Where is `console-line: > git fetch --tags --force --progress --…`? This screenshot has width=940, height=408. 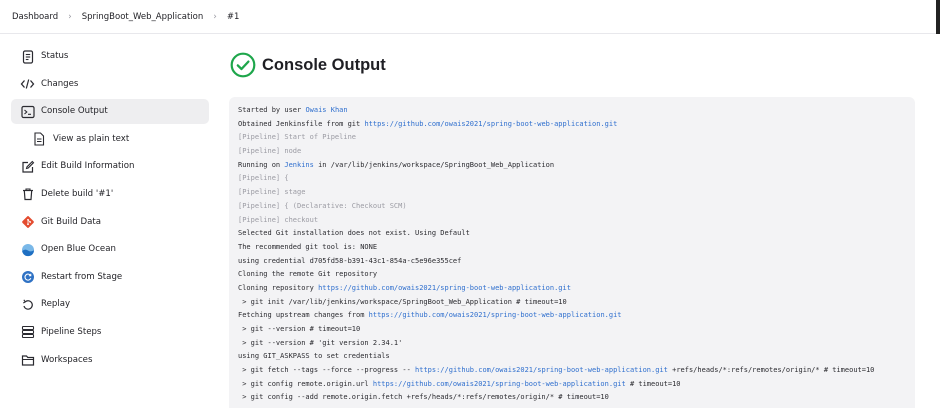
console-line: > git fetch --tags --force --progress --… is located at coordinates (576, 371).